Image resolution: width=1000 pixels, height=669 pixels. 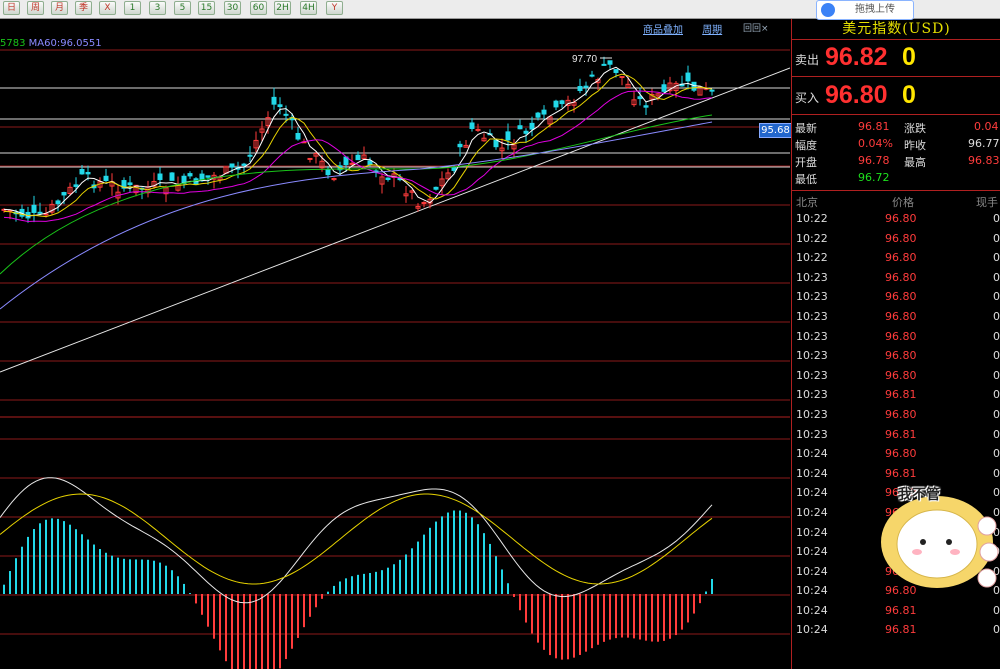 I want to click on period-button: 季, so click(x=83, y=8).